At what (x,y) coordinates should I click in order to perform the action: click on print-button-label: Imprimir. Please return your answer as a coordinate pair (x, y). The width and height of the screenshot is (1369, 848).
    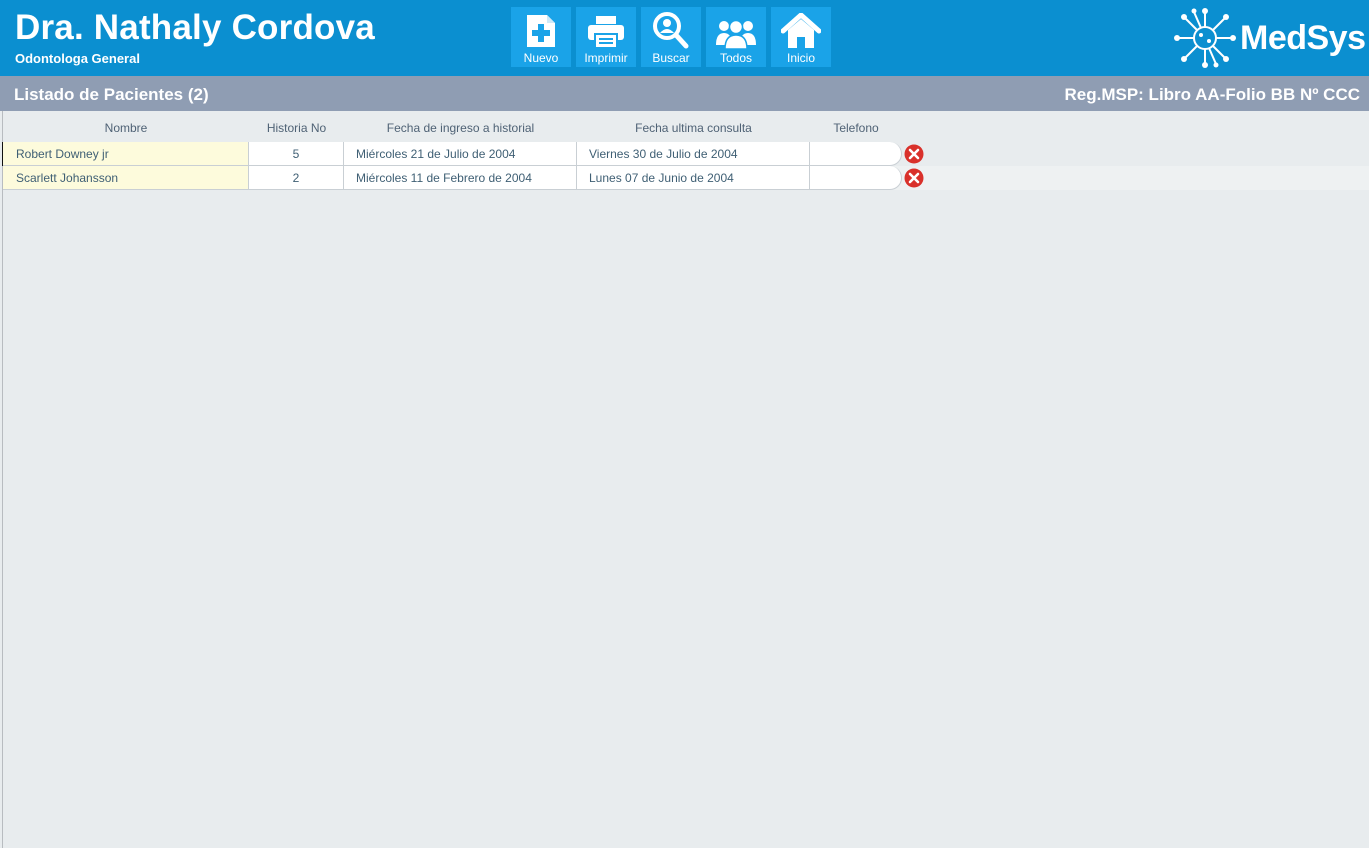
    Looking at the image, I should click on (606, 58).